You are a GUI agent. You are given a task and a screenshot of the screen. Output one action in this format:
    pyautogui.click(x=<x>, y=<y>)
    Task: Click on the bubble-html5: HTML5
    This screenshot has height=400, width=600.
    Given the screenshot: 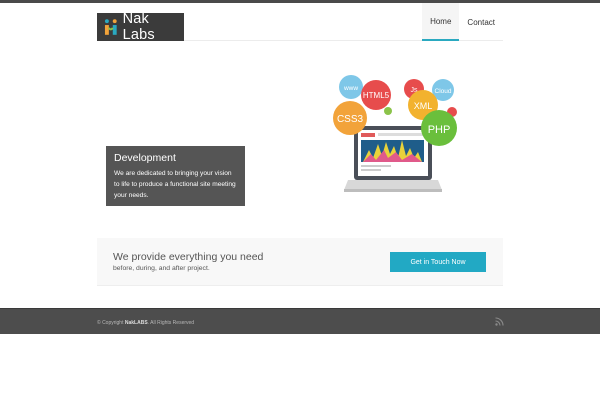 What is the action you would take?
    pyautogui.click(x=376, y=95)
    